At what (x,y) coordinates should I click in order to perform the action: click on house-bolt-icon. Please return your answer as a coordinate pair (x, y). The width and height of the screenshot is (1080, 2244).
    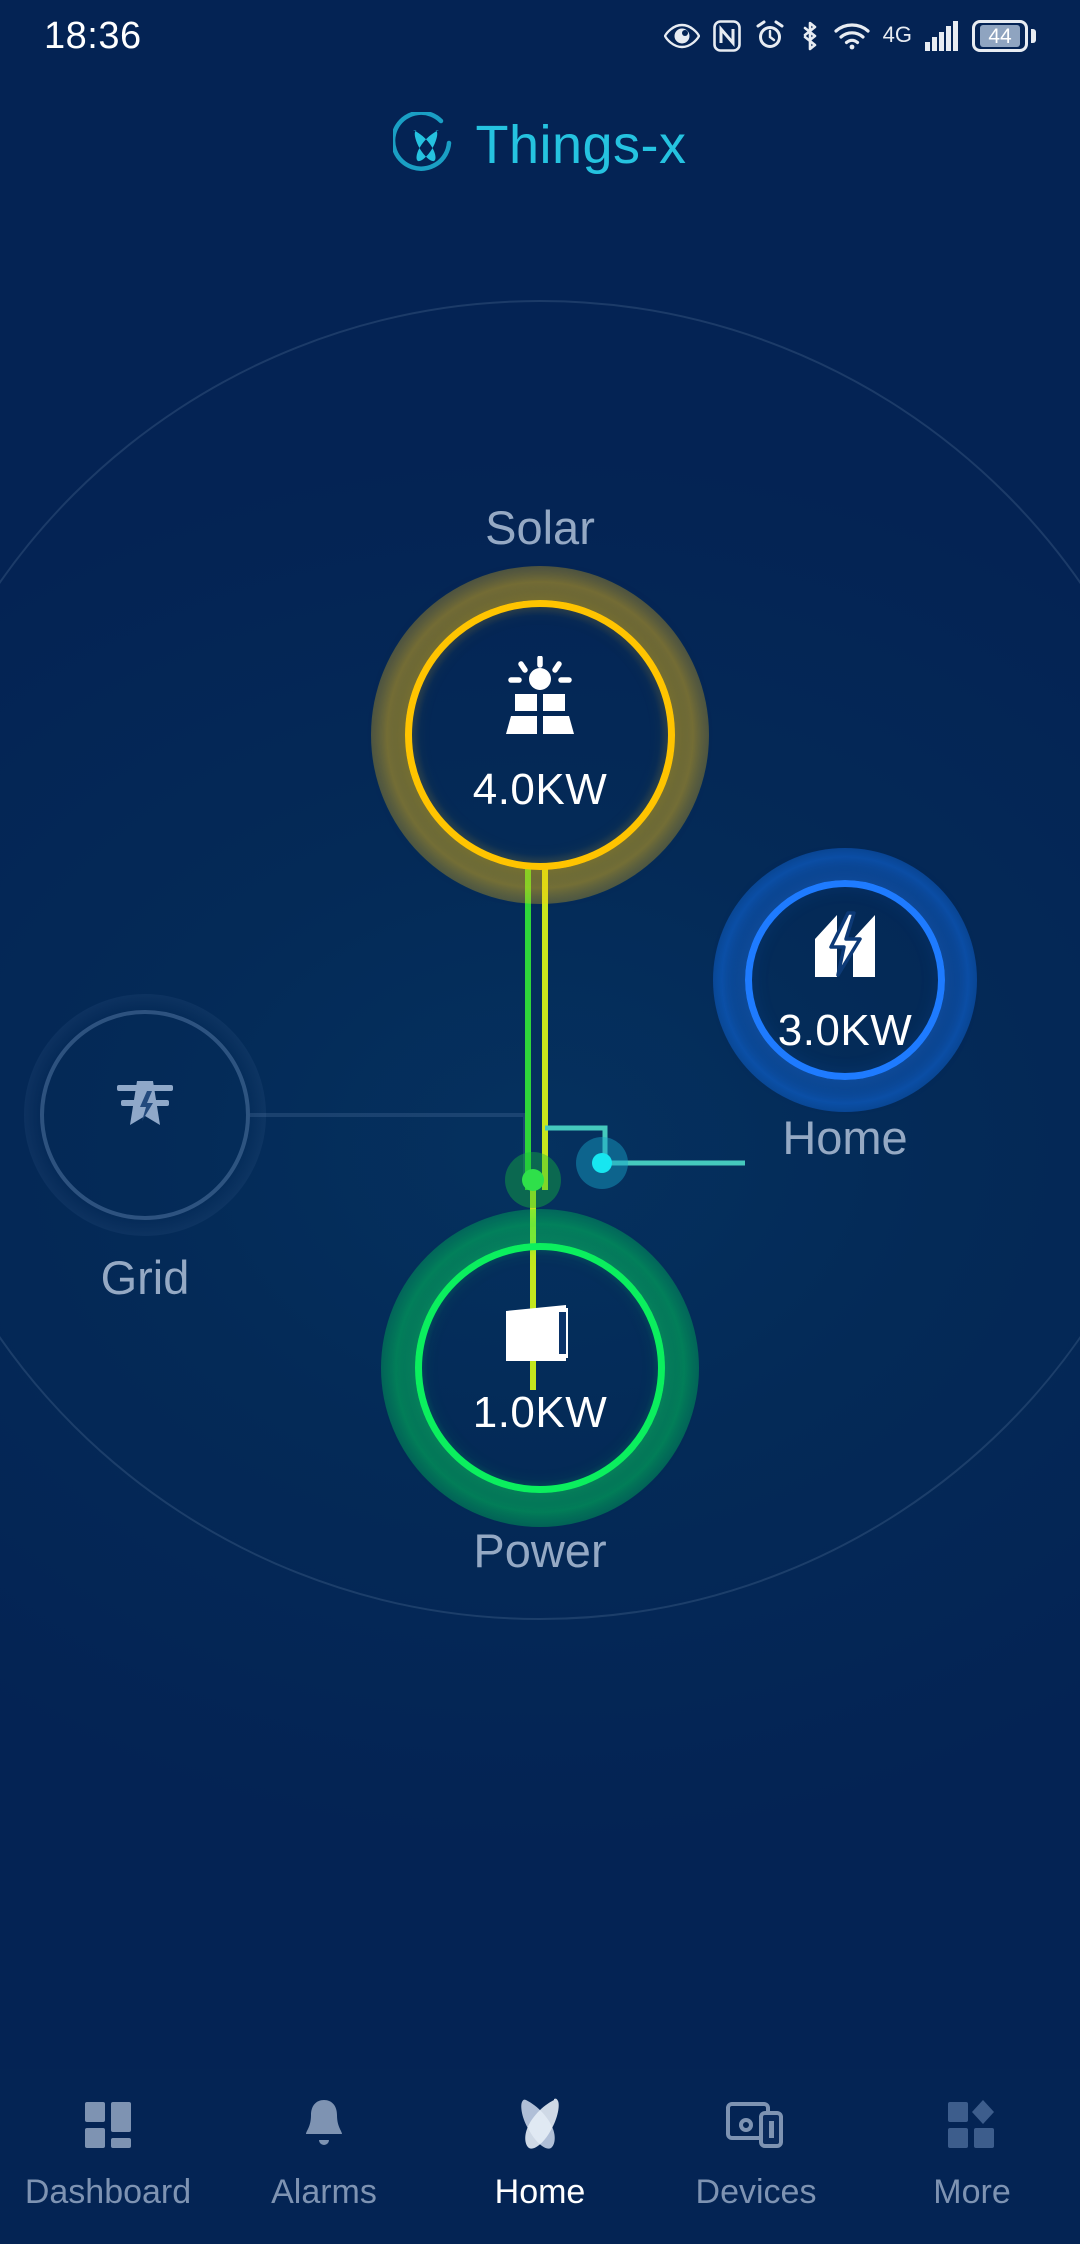
    Looking at the image, I should click on (845, 947).